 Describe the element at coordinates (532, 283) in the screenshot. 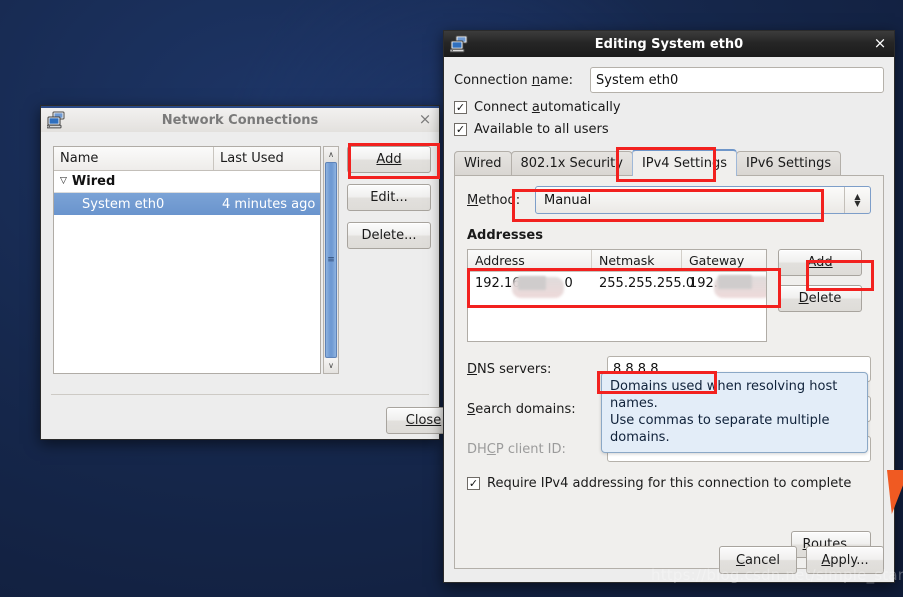

I see `address-redaction-block` at that location.